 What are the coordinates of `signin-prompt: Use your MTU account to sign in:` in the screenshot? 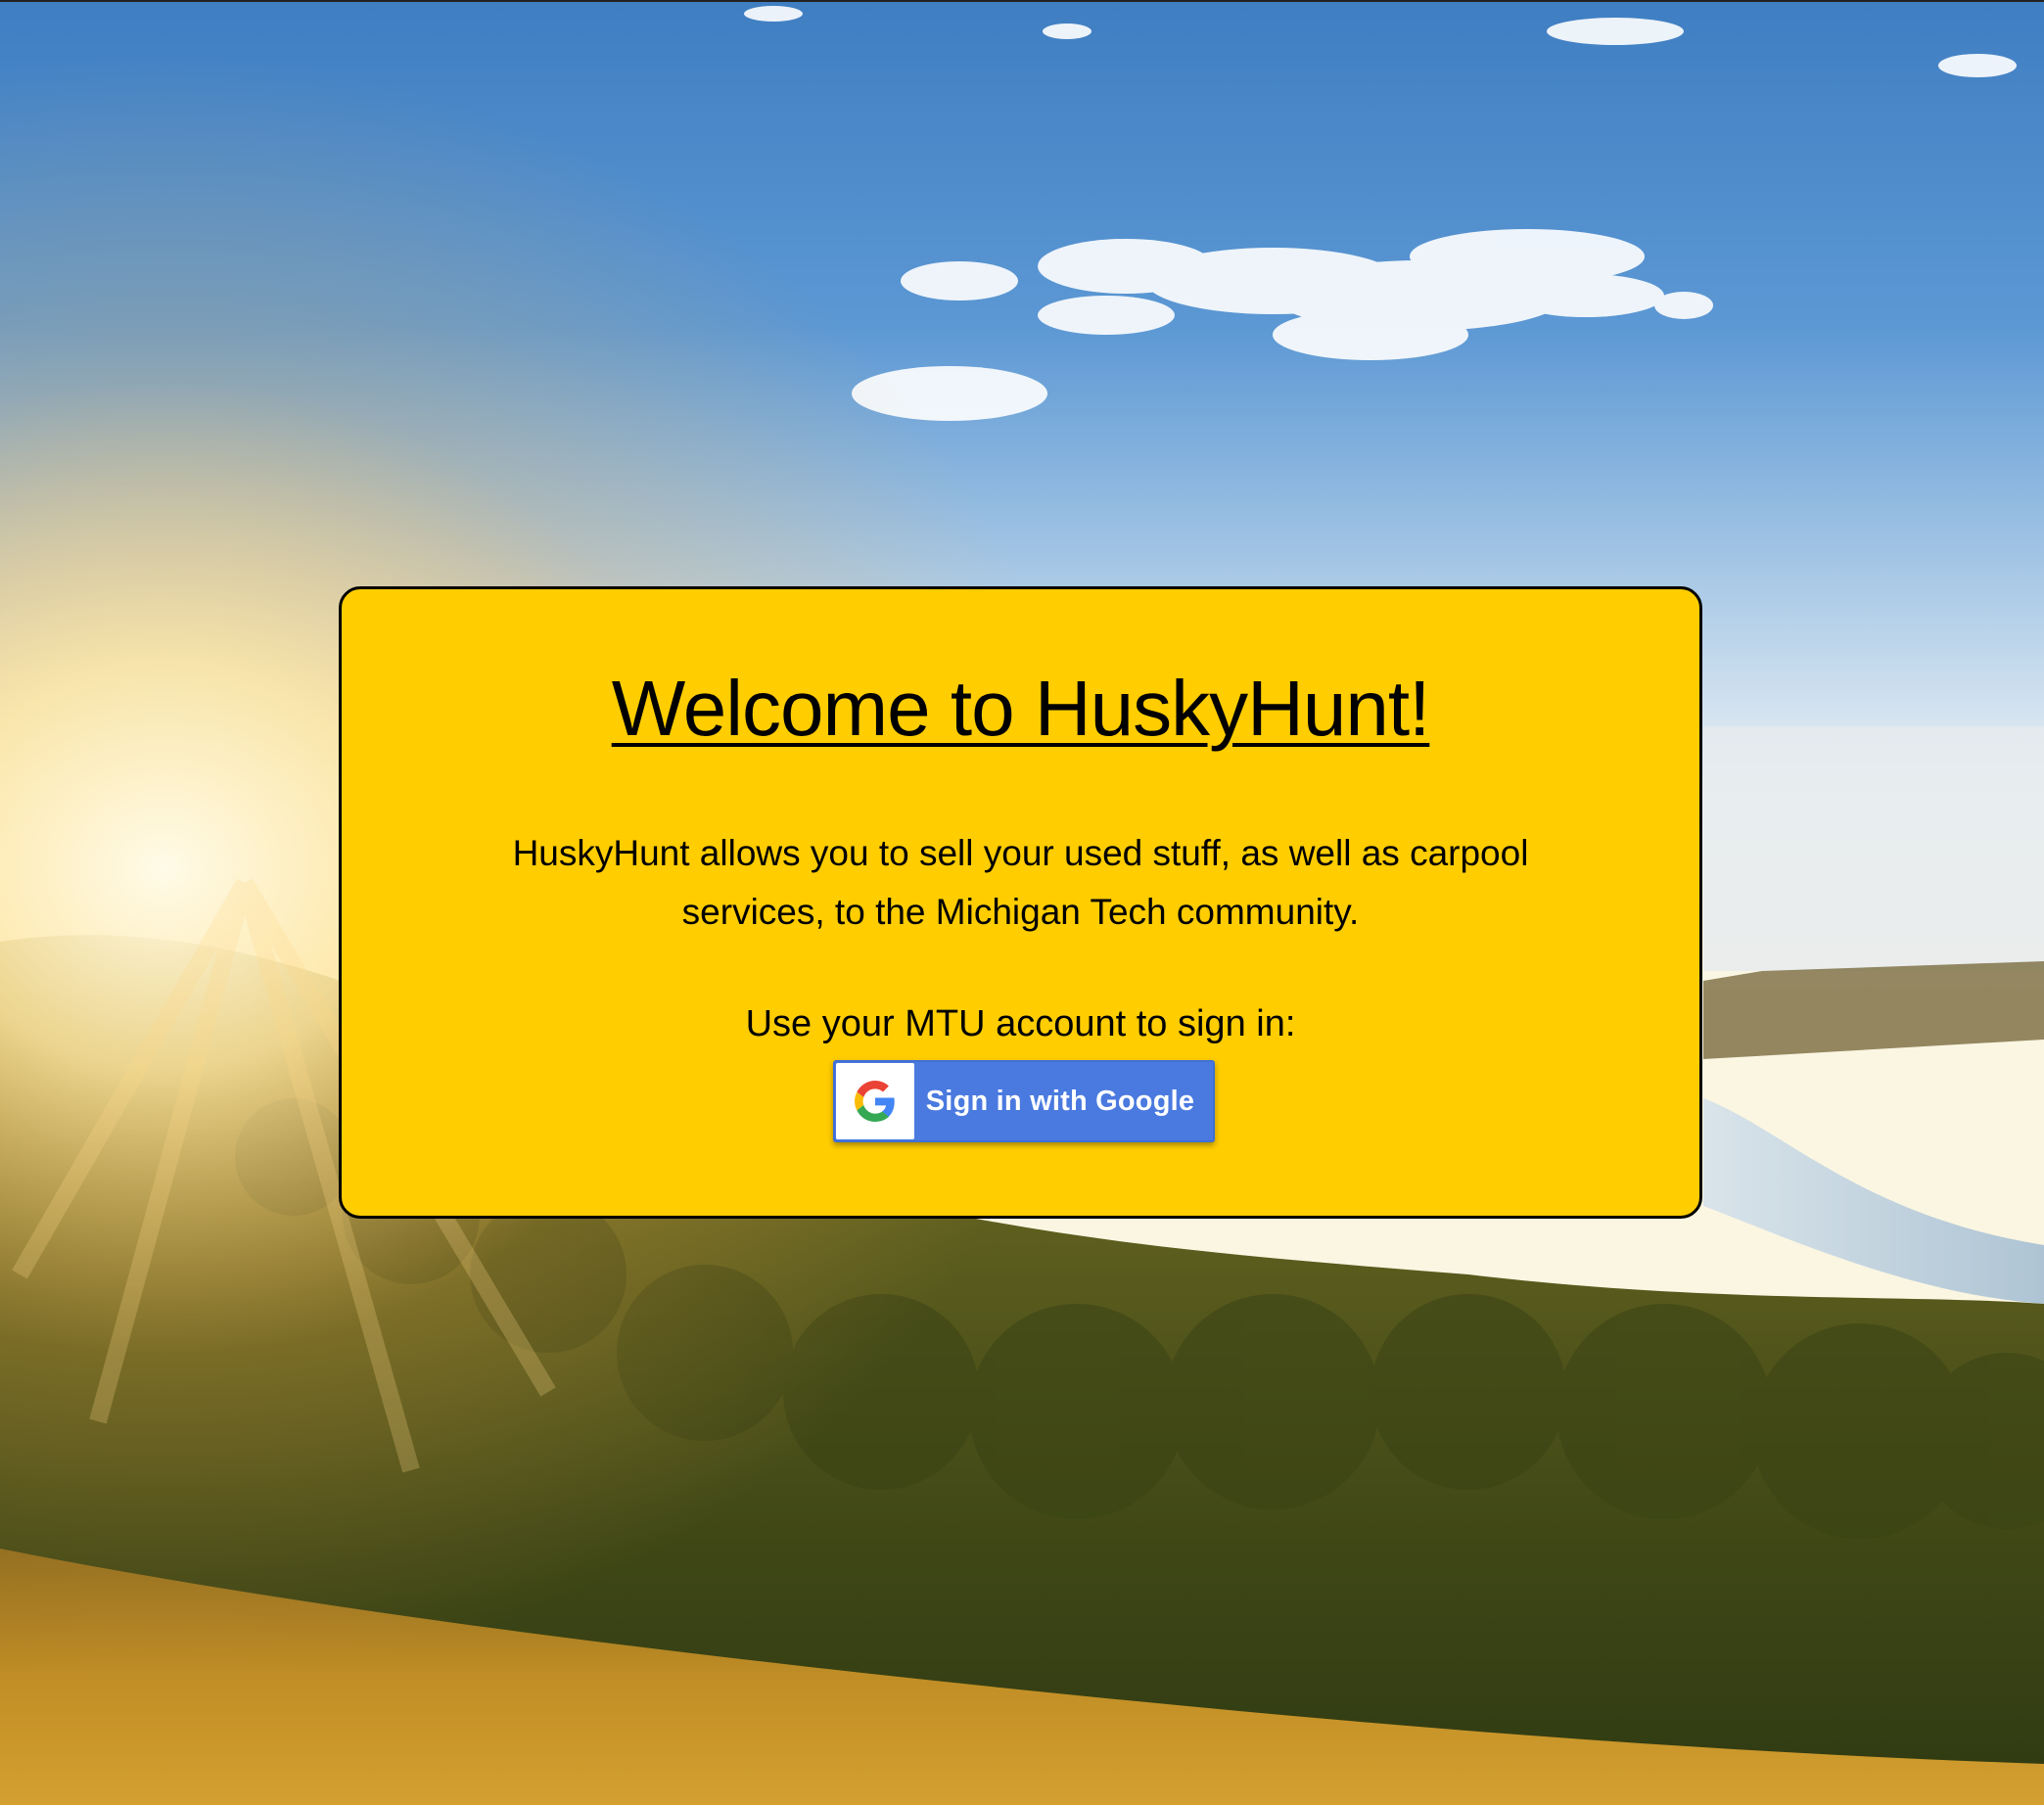 It's located at (1021, 1023).